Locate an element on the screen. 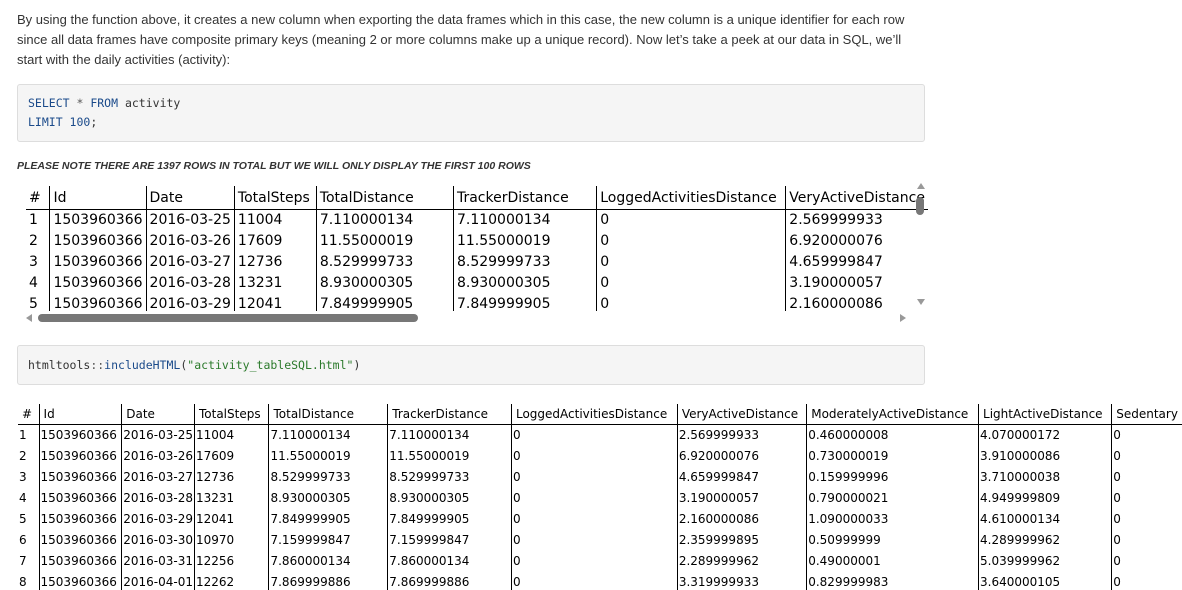 This screenshot has height=590, width=1182. horizontal-scroll-thumb is located at coordinates (228, 318).